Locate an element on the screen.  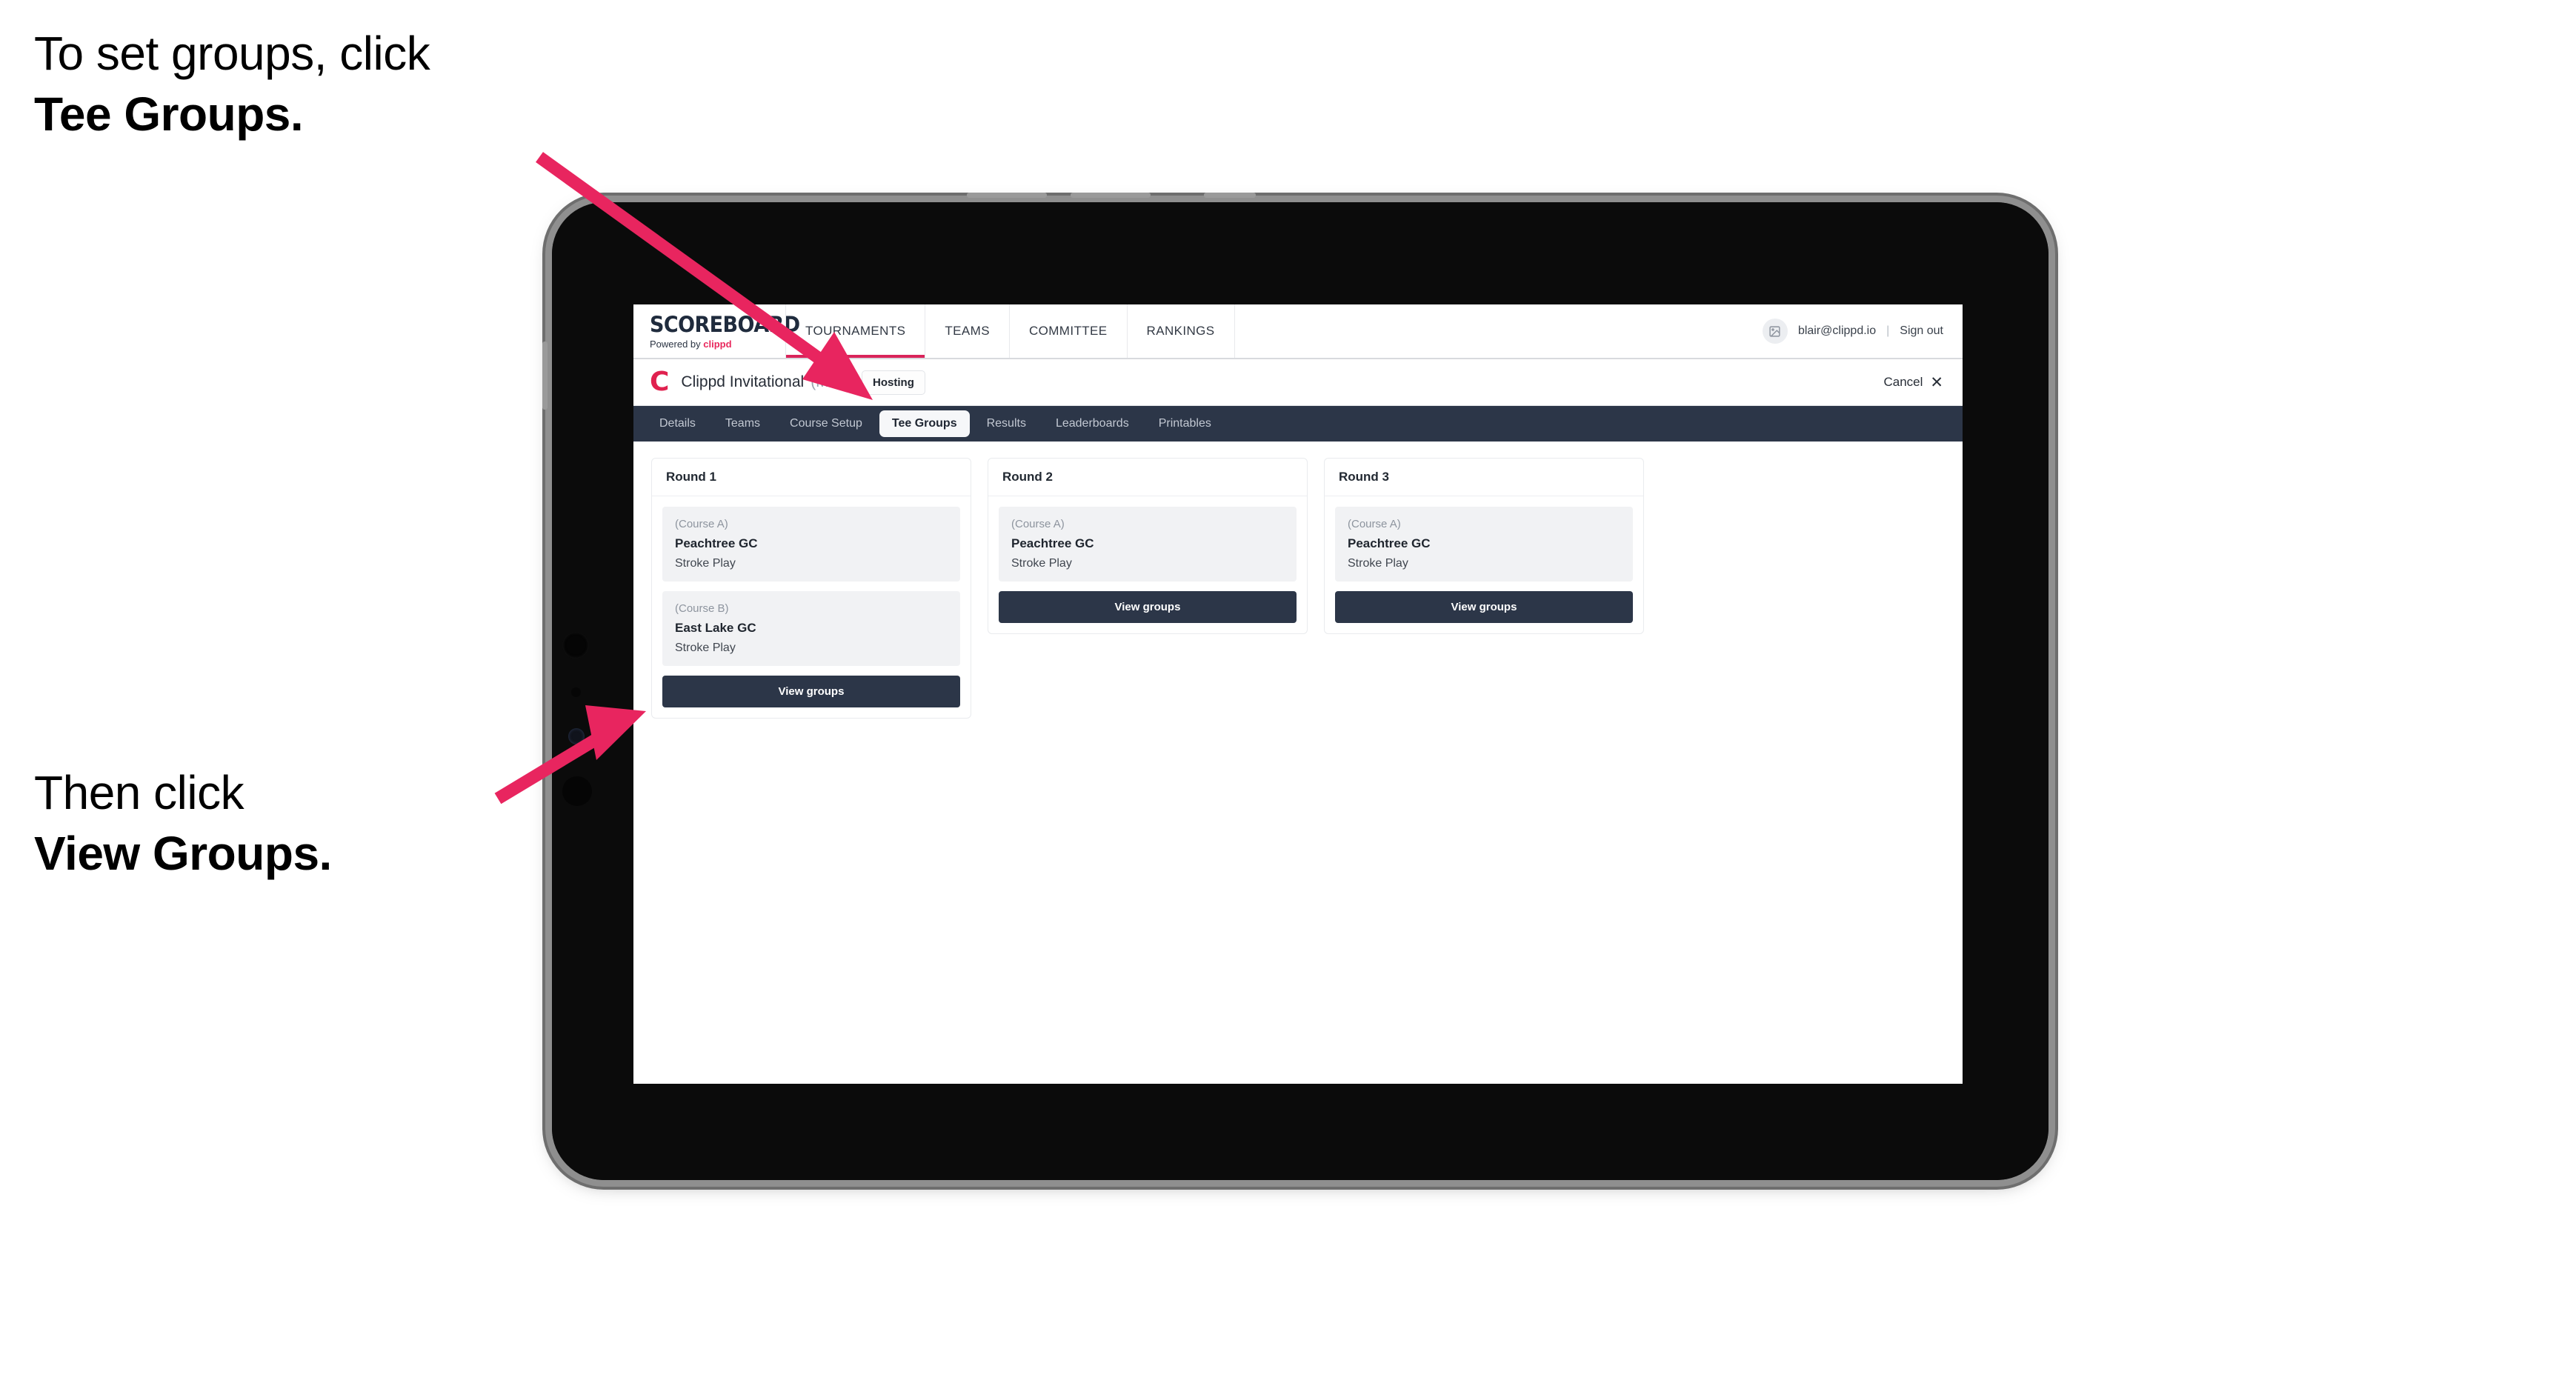
volume-up-button is located at coordinates (1007, 195).